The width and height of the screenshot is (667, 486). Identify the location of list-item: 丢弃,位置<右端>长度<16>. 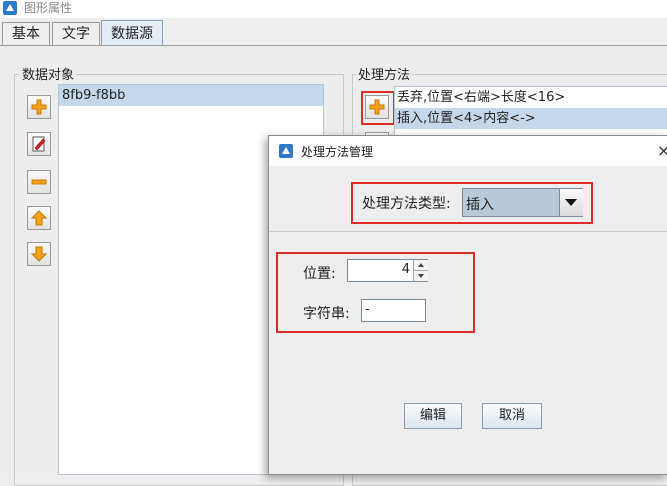
(531, 97).